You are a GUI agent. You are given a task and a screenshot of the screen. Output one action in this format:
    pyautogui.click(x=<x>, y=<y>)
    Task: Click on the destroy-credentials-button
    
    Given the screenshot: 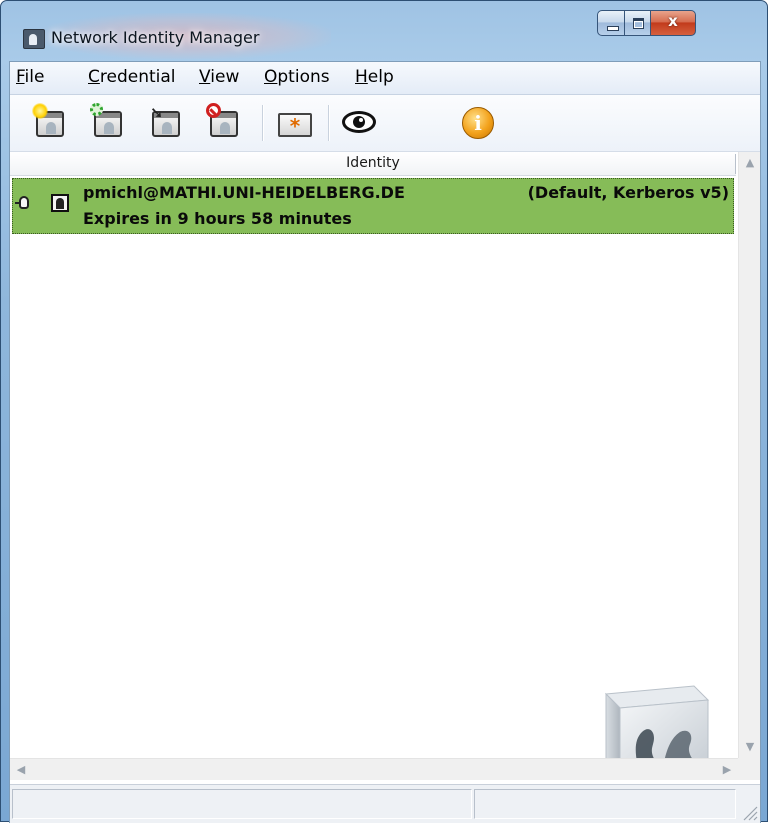 What is the action you would take?
    pyautogui.click(x=226, y=123)
    